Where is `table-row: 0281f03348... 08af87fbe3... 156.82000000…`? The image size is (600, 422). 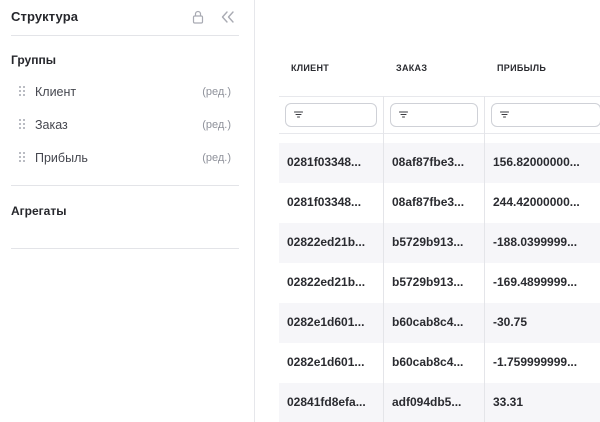
table-row: 0281f03348... 08af87fbe3... 156.82000000… is located at coordinates (439, 163).